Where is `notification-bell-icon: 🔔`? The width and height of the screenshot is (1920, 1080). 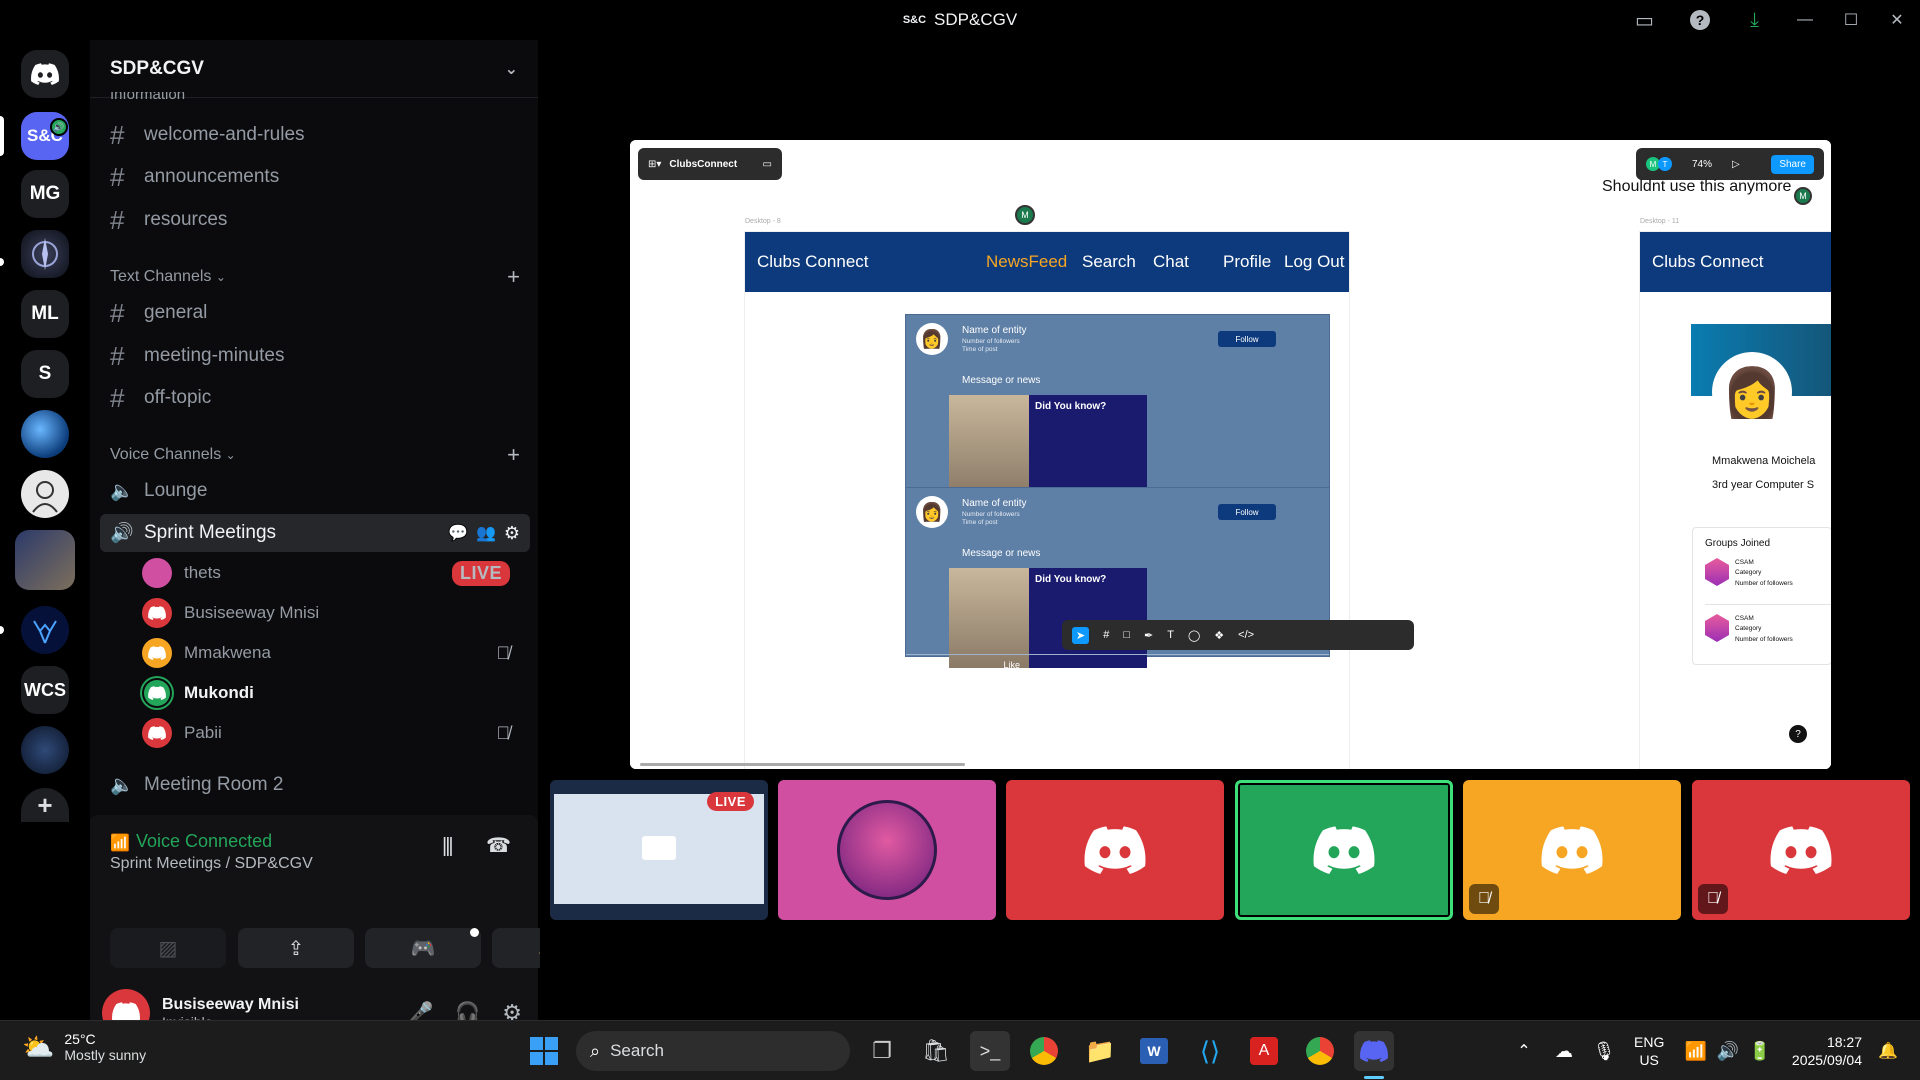
notification-bell-icon: 🔔 is located at coordinates (1888, 1051).